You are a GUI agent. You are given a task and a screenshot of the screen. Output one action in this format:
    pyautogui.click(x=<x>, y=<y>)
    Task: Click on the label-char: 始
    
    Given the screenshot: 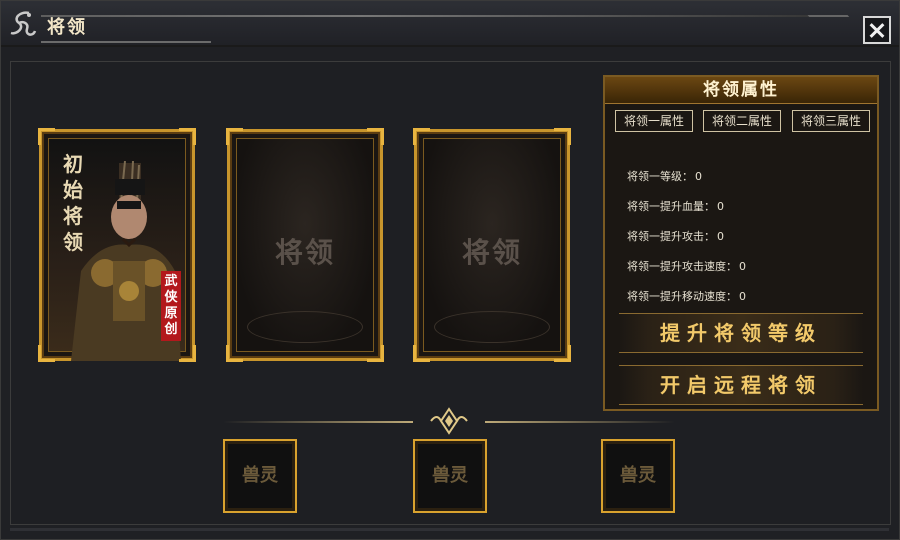 What is the action you would take?
    pyautogui.click(x=73, y=190)
    